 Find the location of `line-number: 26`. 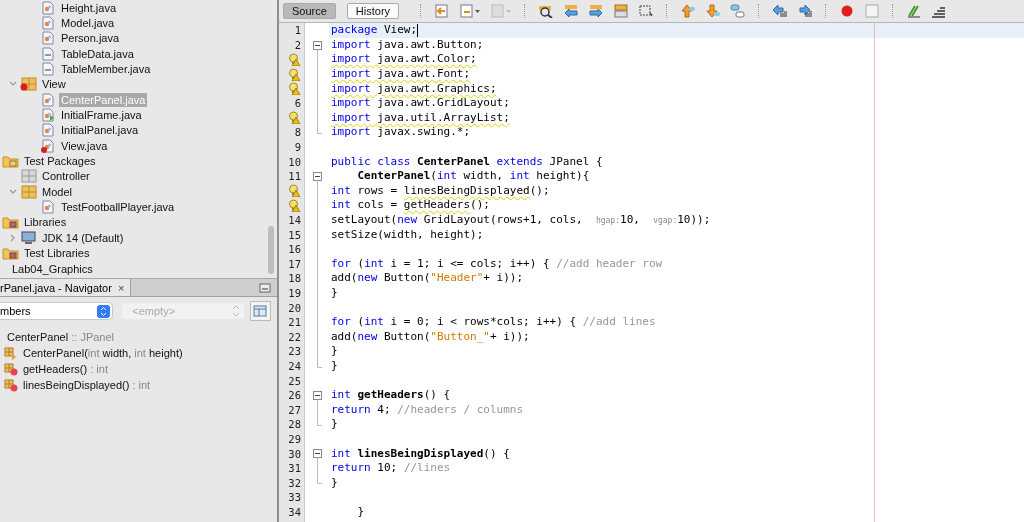

line-number: 26 is located at coordinates (294, 395).